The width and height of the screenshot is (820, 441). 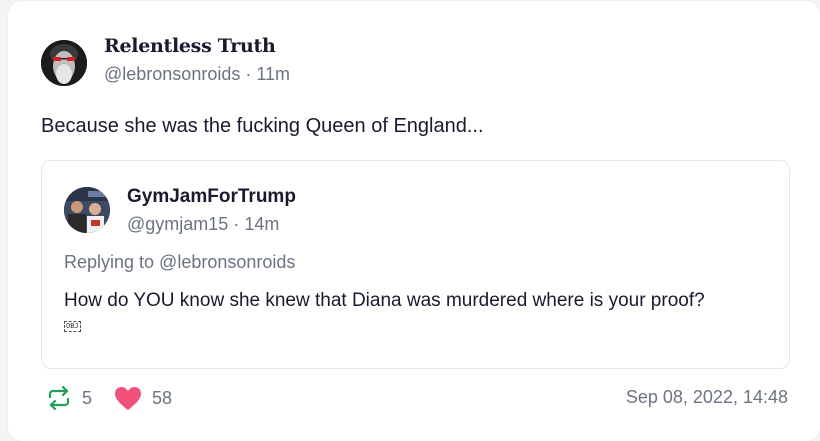 I want to click on author-avatar, so click(x=64, y=63).